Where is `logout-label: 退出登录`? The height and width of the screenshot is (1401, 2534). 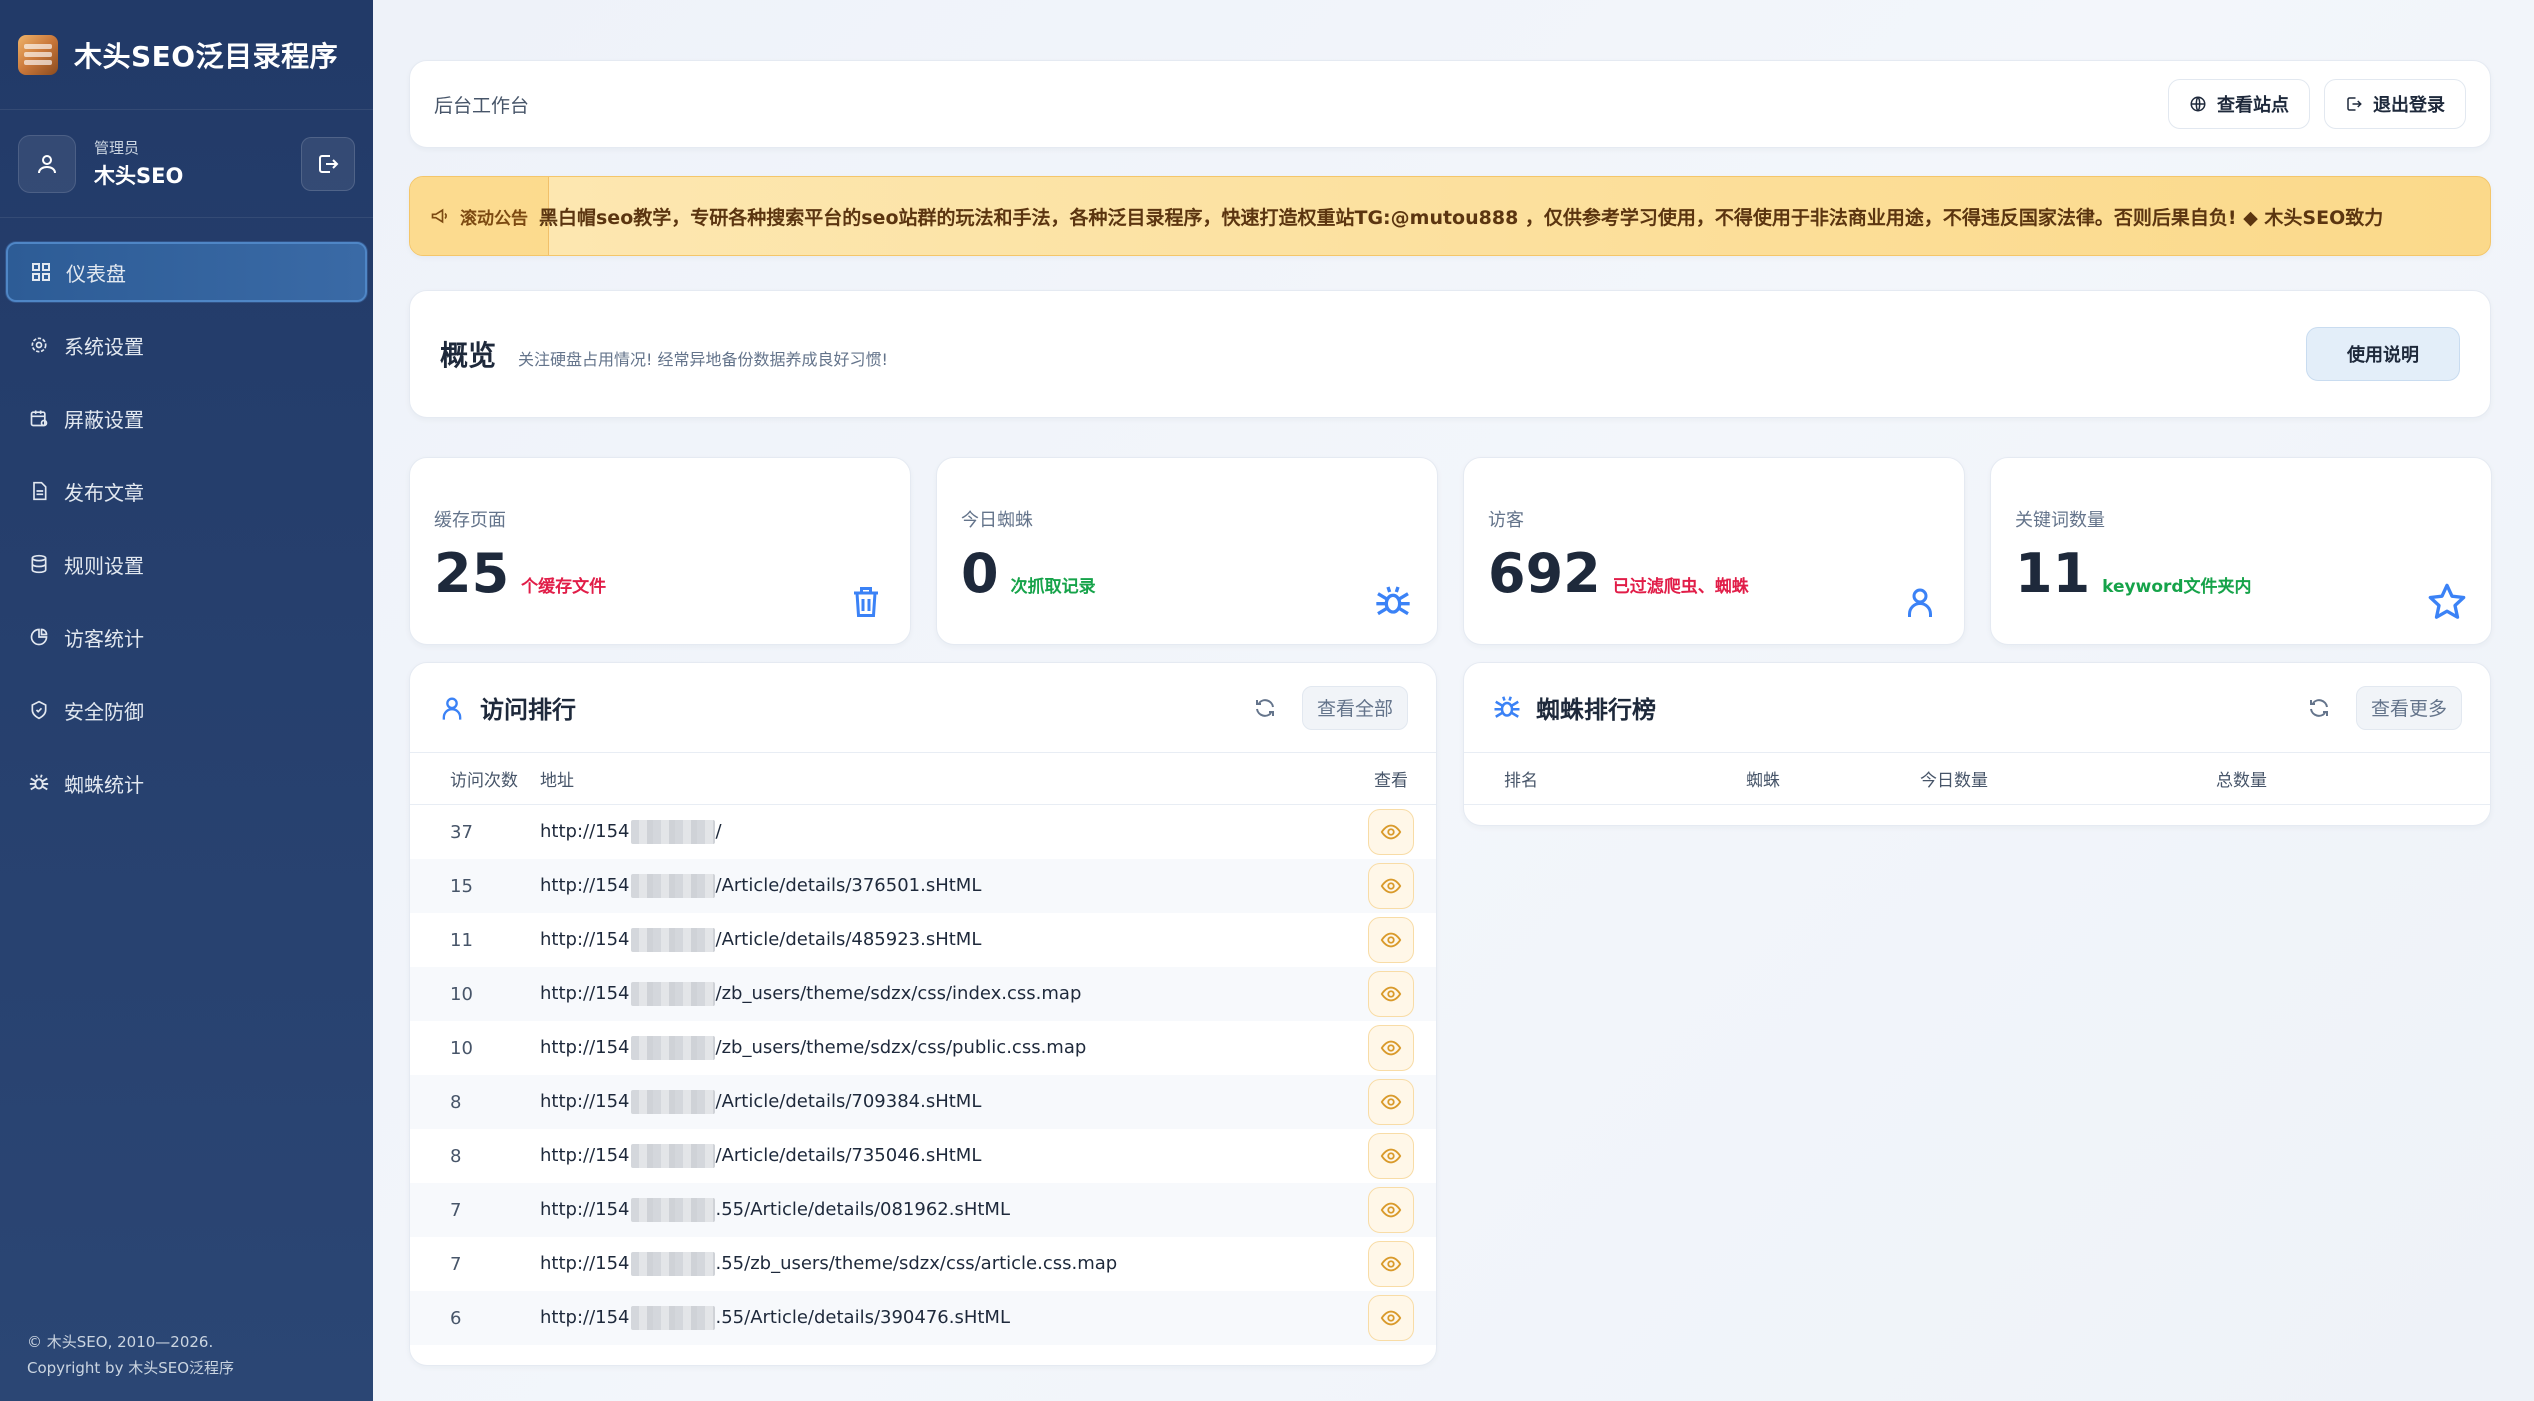
logout-label: 退出登录 is located at coordinates (2409, 105).